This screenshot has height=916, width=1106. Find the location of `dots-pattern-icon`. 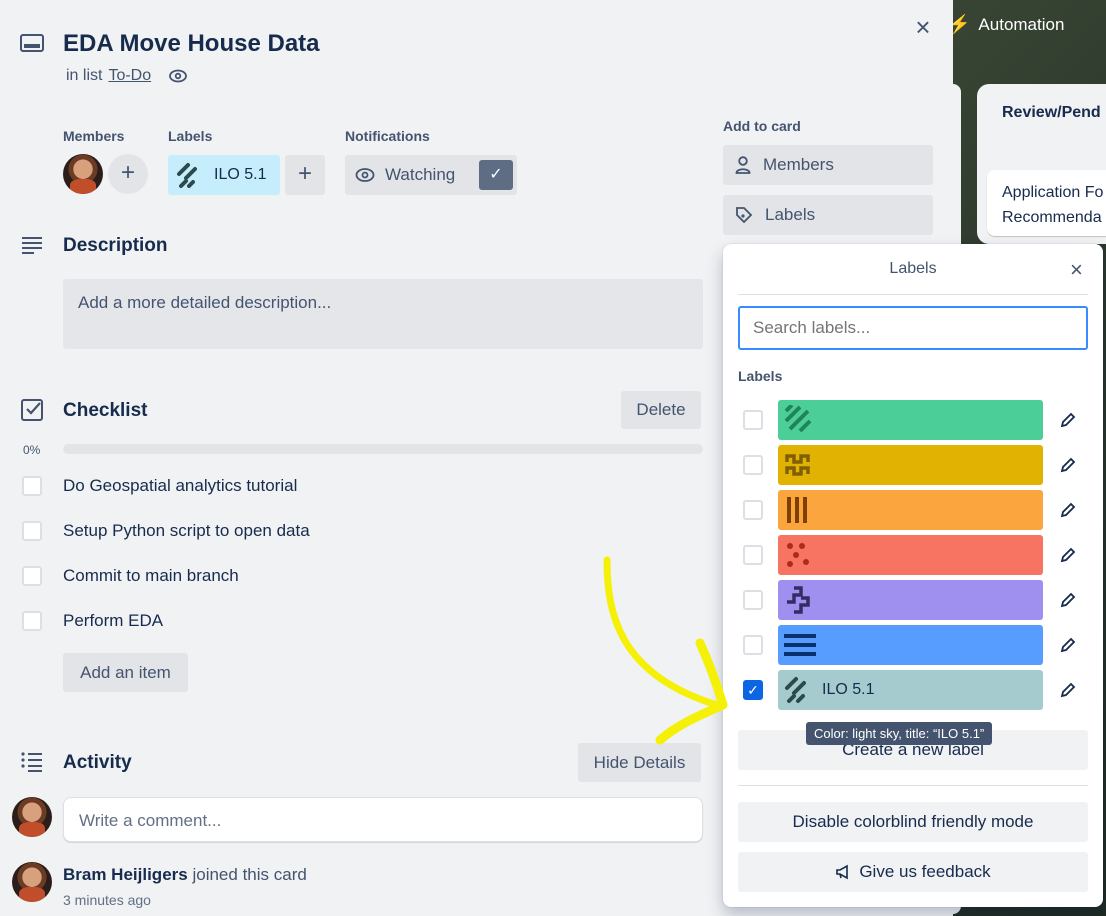

dots-pattern-icon is located at coordinates (798, 555).